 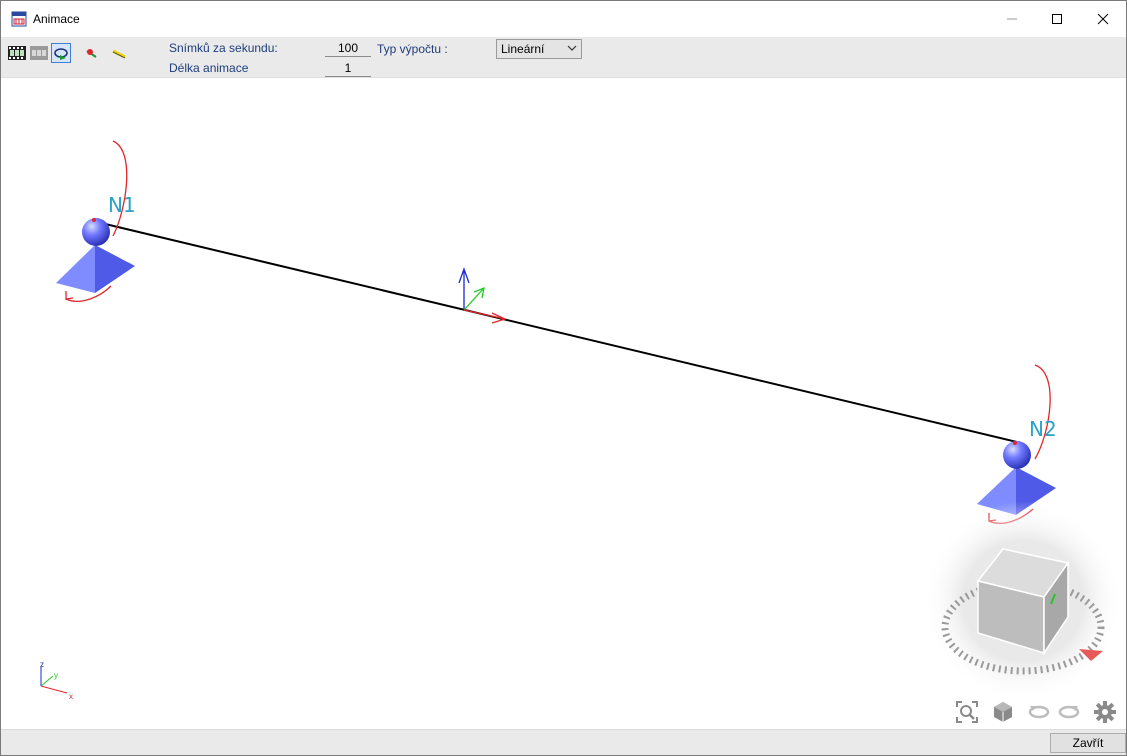 I want to click on axis-label-y: y, so click(x=56, y=675).